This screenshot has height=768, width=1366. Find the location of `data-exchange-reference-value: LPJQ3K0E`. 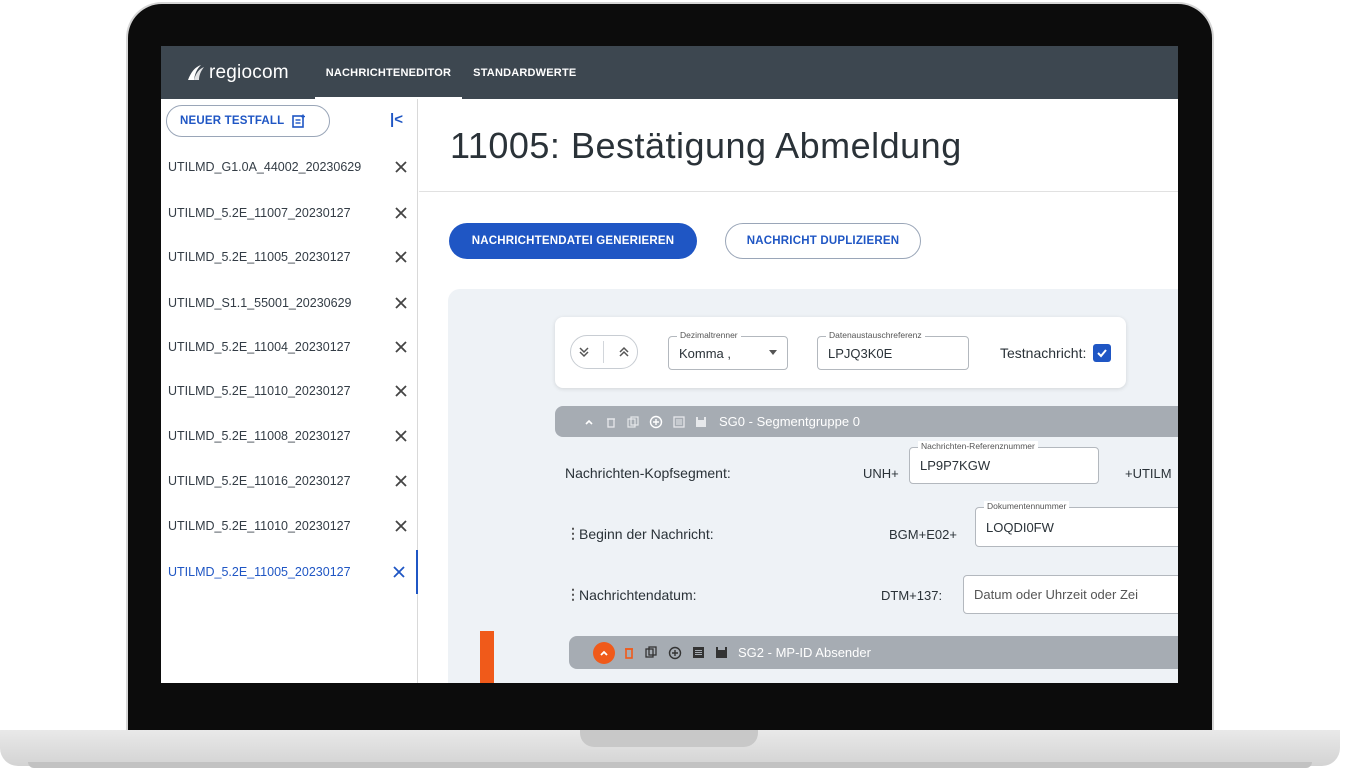

data-exchange-reference-value: LPJQ3K0E is located at coordinates (860, 353).